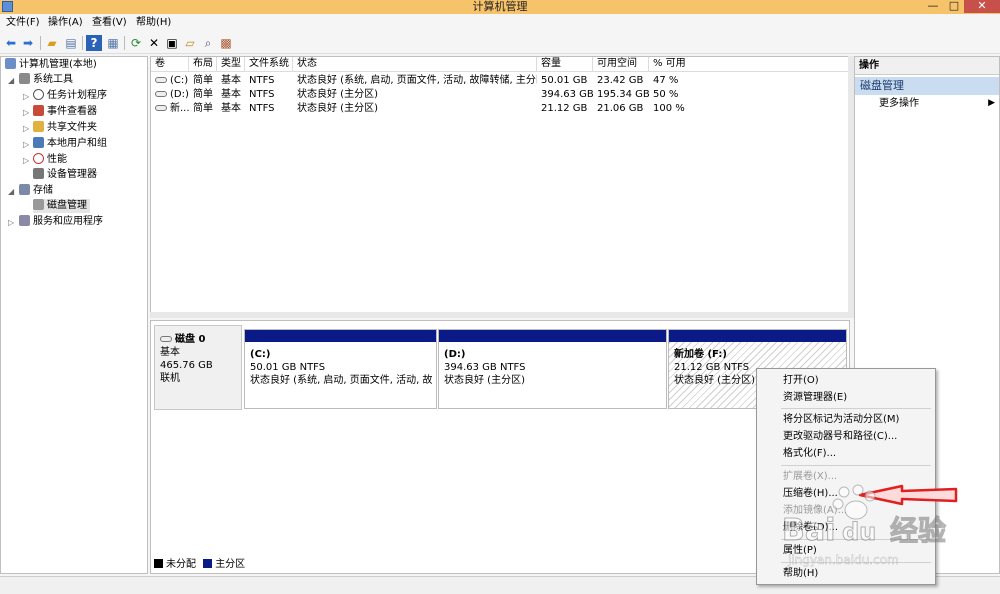 This screenshot has width=1000, height=594. What do you see at coordinates (158, 563) in the screenshot?
I see `unallocated-swatch` at bounding box center [158, 563].